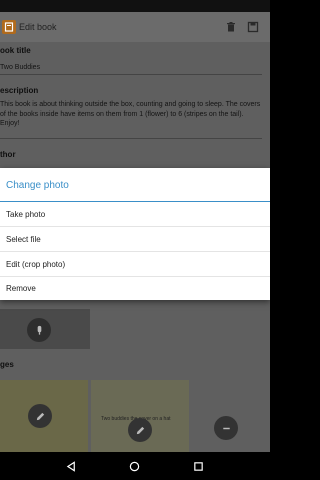 The image size is (320, 480). Describe the element at coordinates (135, 6) in the screenshot. I see `status-bar` at that location.